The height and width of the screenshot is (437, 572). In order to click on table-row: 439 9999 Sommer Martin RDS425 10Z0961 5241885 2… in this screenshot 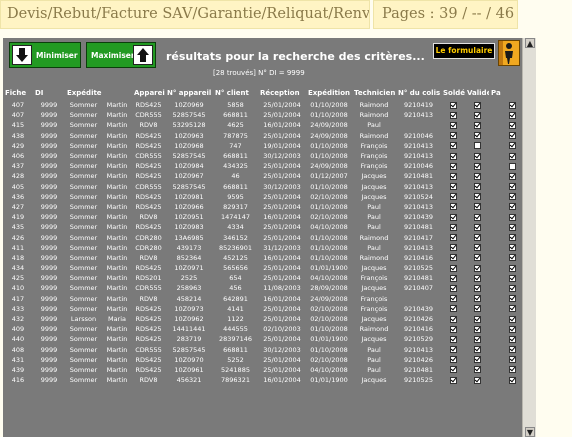, I will do `click(269, 370)`.